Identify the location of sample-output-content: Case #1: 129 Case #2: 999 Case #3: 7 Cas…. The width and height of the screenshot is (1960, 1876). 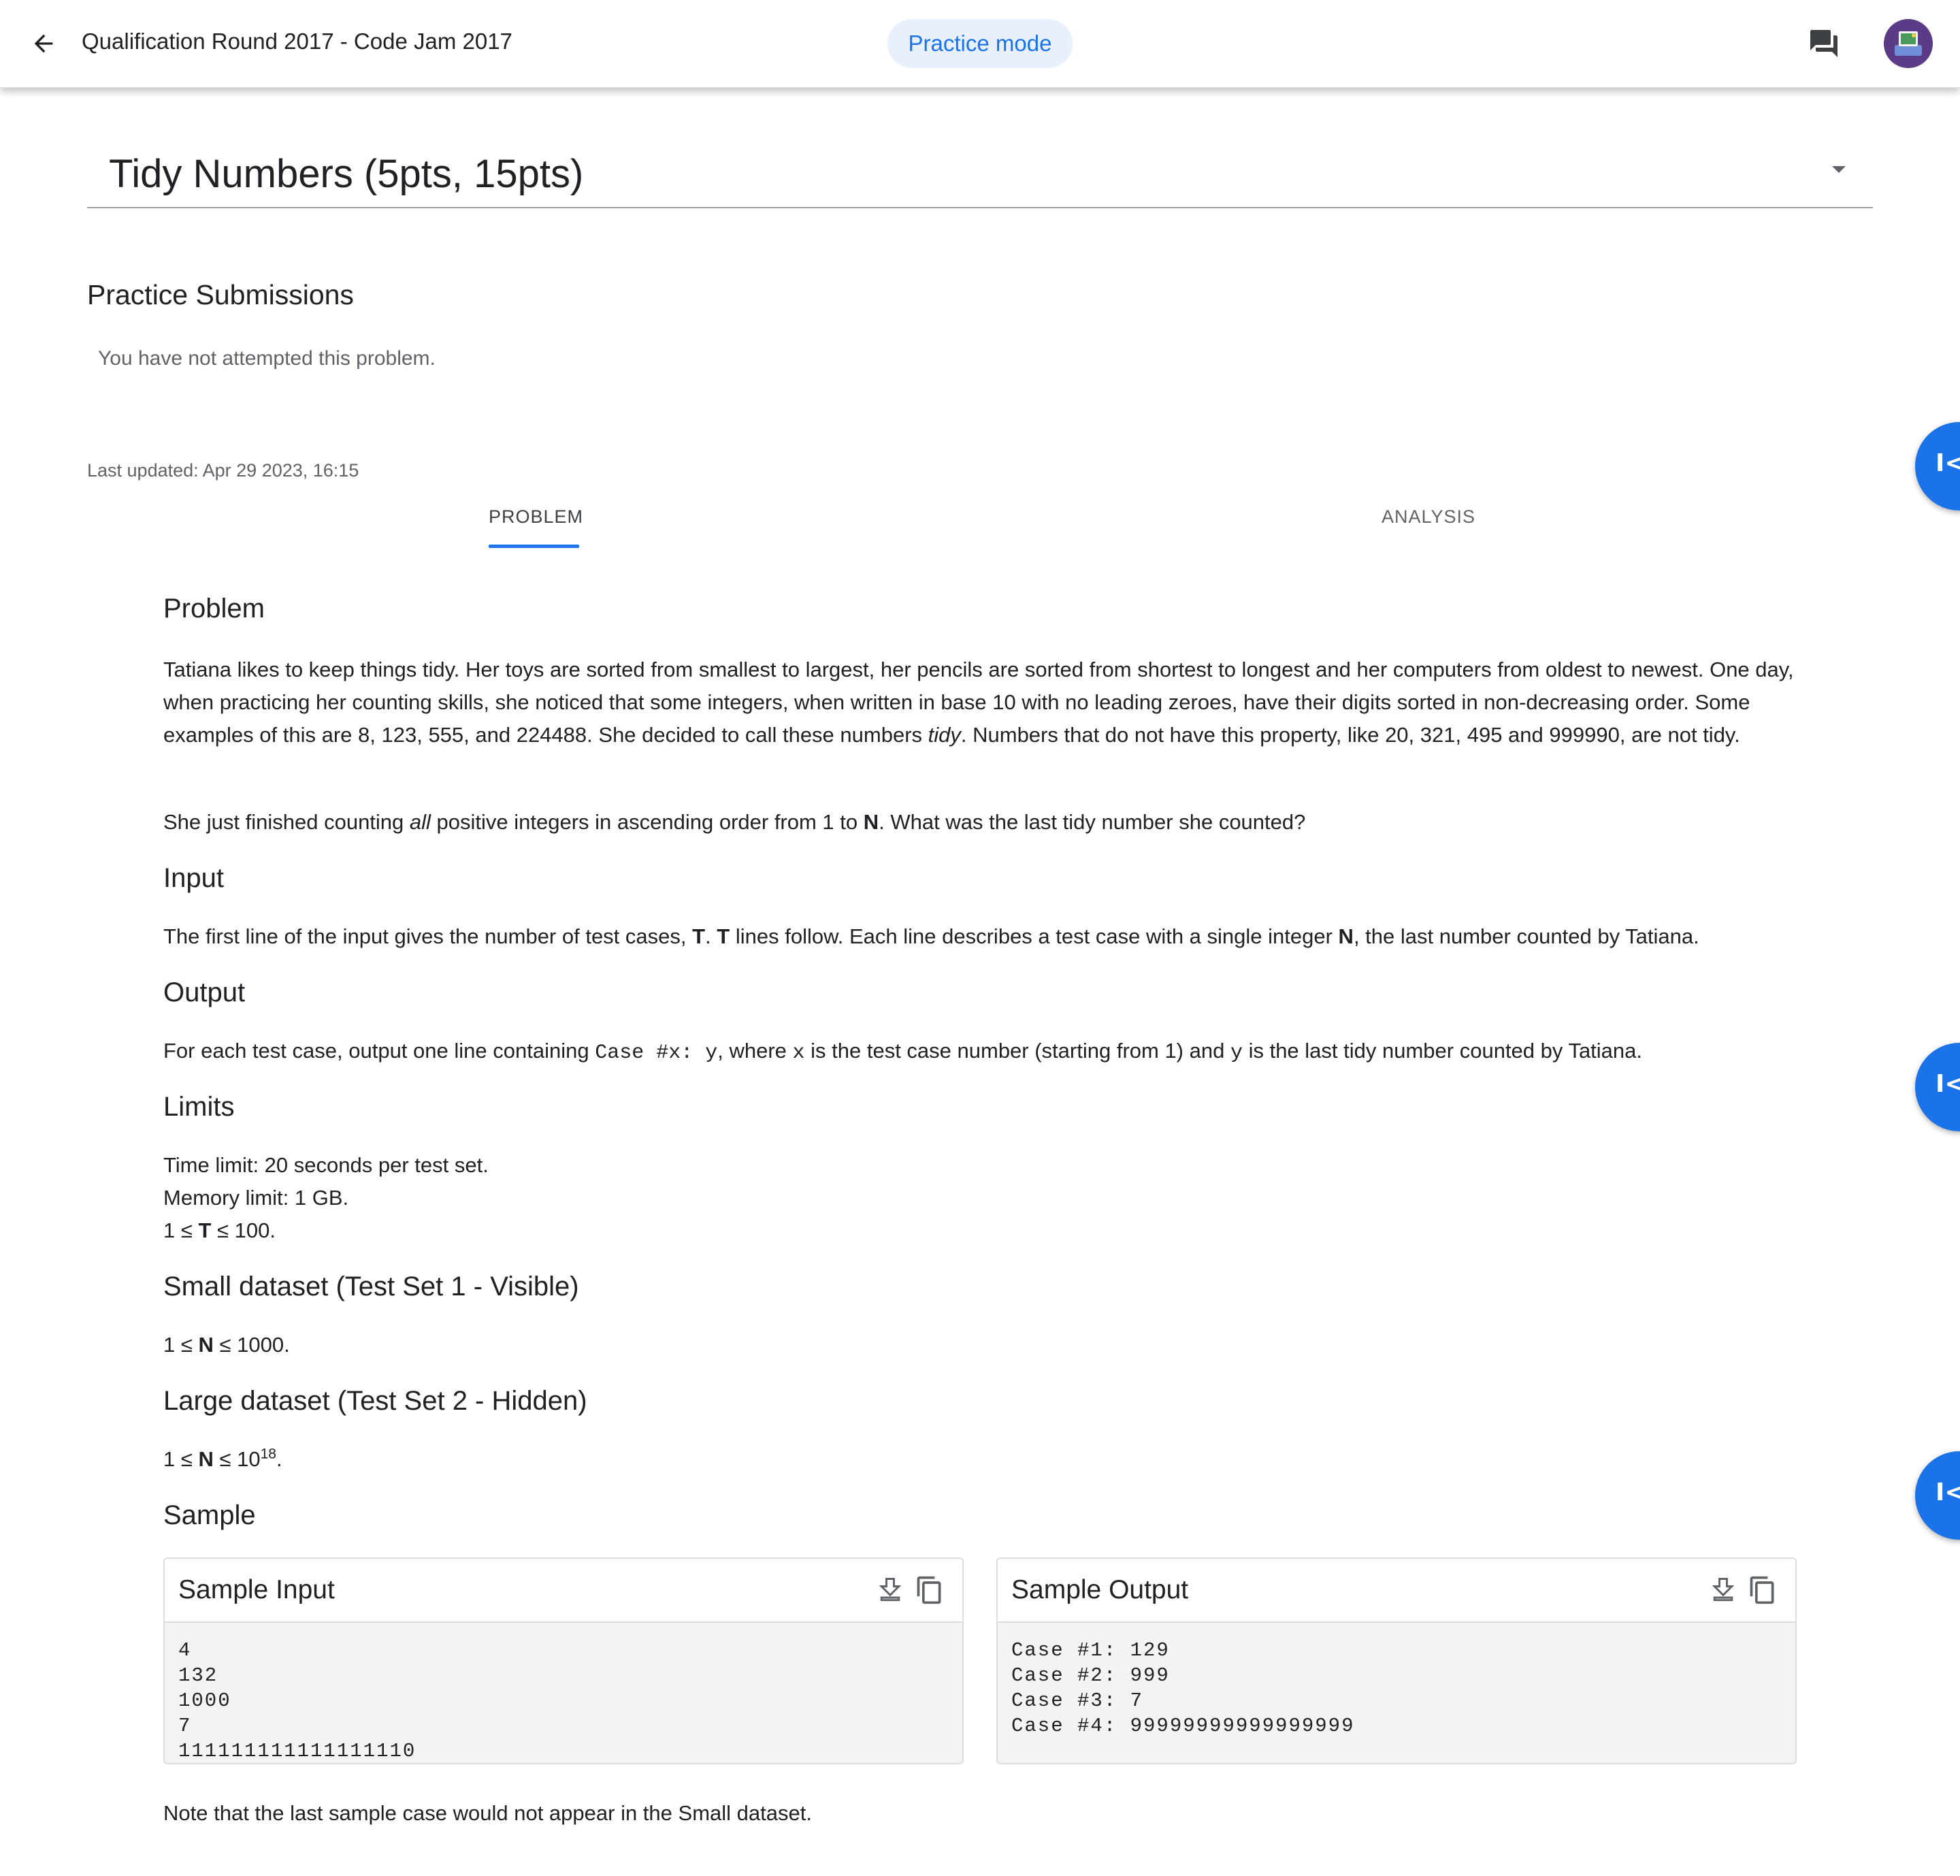
(1182, 1688).